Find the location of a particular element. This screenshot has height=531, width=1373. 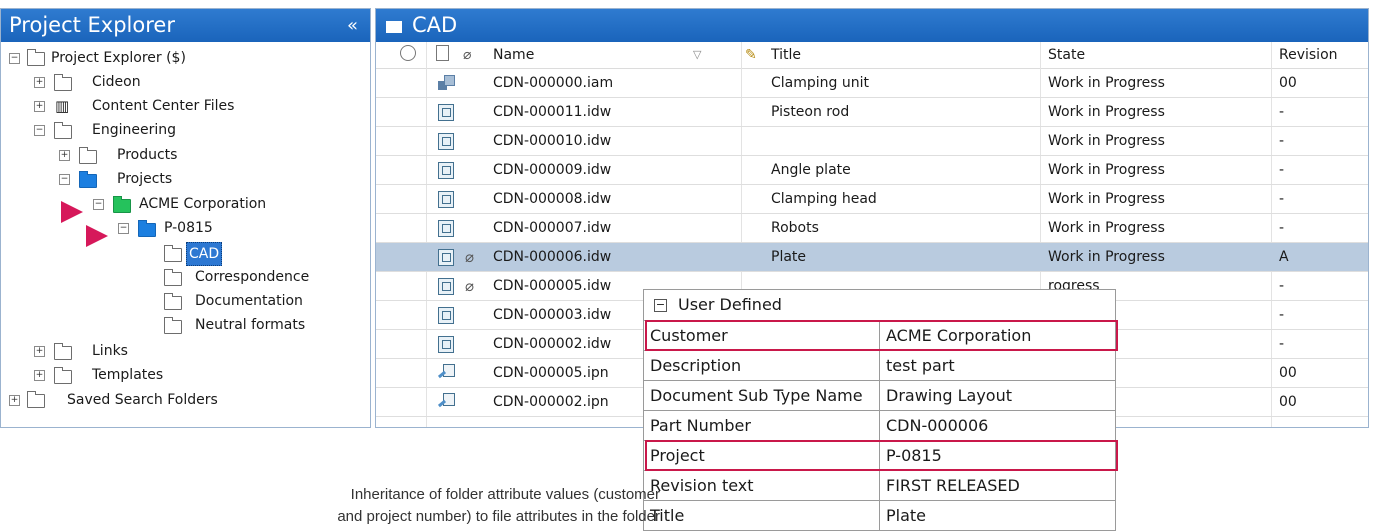

file-row: ⌀ CDN-000006.idw Plate Work in Progress A is located at coordinates (872, 257).